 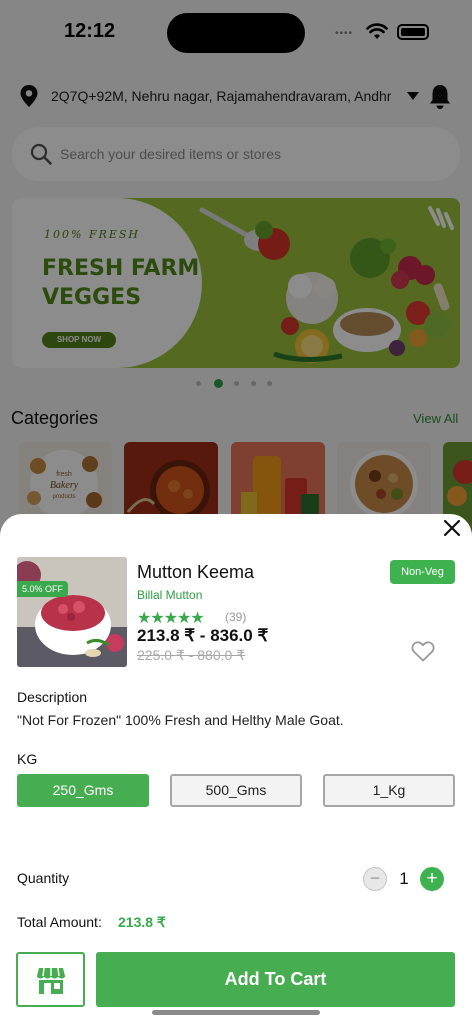 What do you see at coordinates (432, 879) in the screenshot?
I see `quantity-increase-button: +` at bounding box center [432, 879].